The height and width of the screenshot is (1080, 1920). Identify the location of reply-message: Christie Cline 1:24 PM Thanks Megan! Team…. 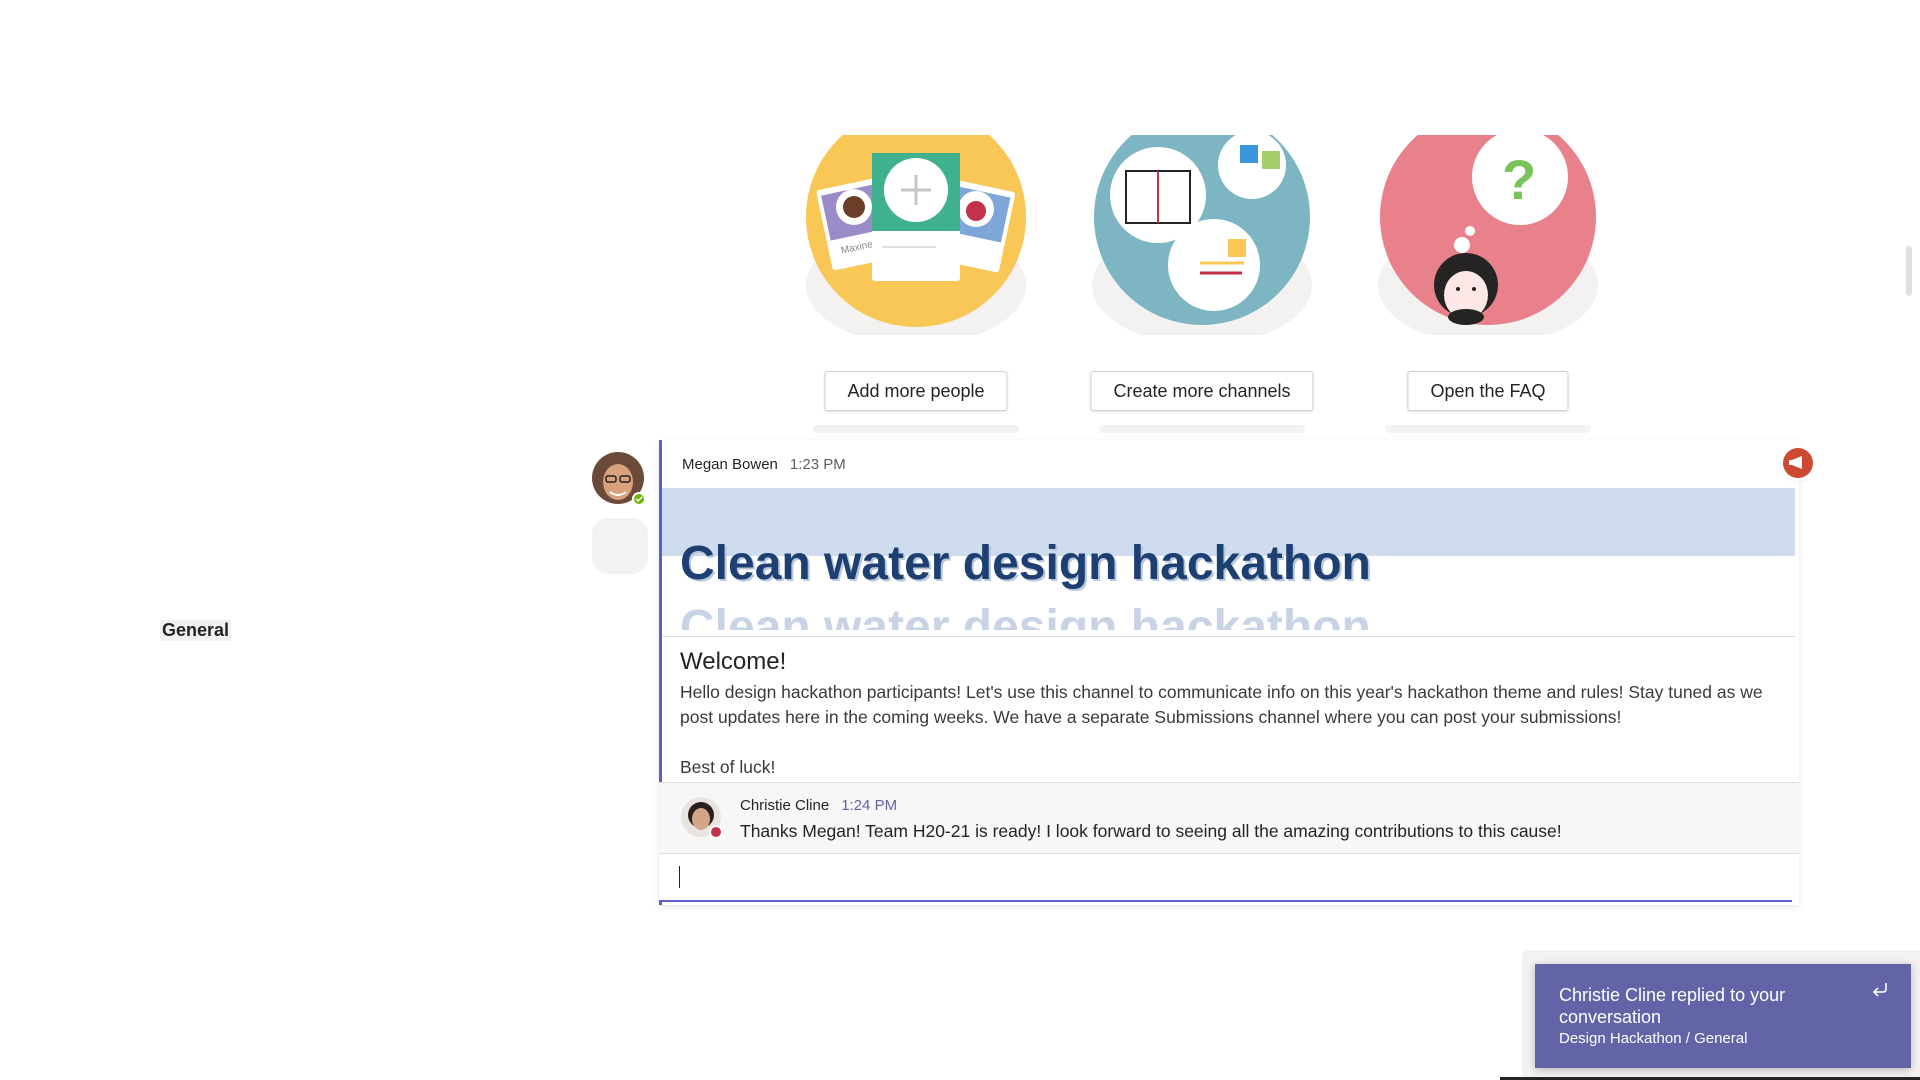
(1229, 818).